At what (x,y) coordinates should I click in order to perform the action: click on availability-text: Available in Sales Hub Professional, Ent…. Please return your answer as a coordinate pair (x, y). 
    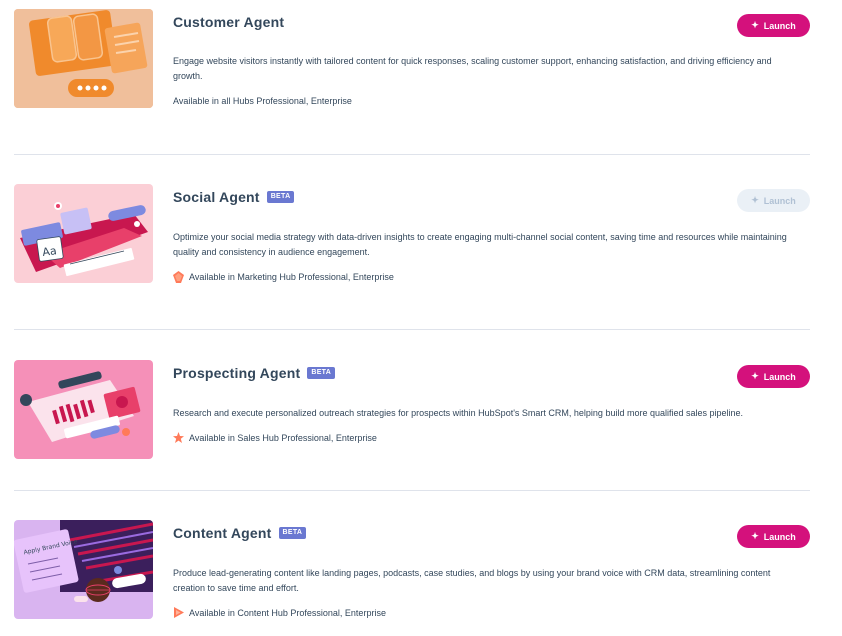
    Looking at the image, I should click on (283, 437).